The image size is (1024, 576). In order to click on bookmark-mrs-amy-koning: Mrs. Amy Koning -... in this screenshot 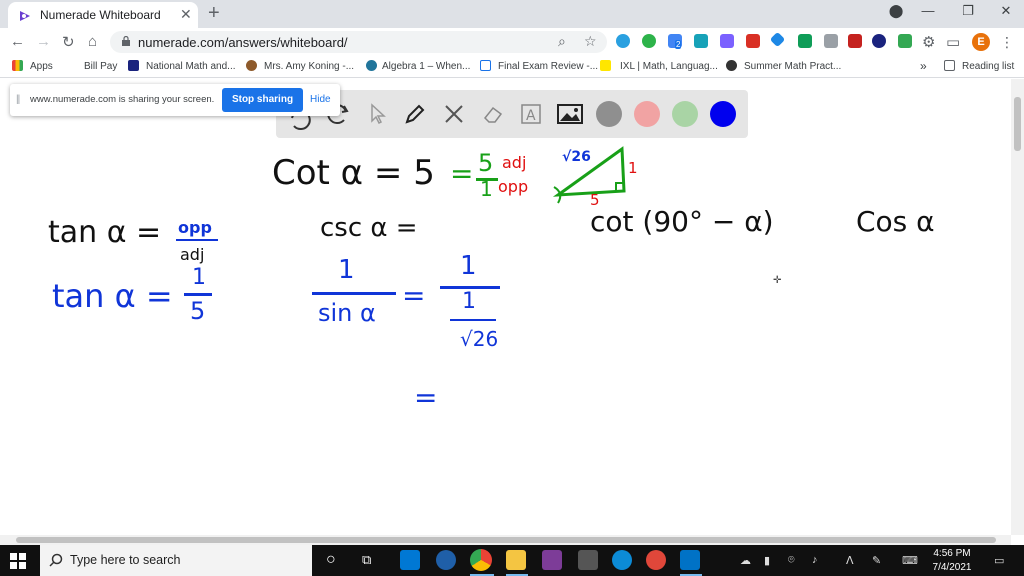, I will do `click(309, 66)`.